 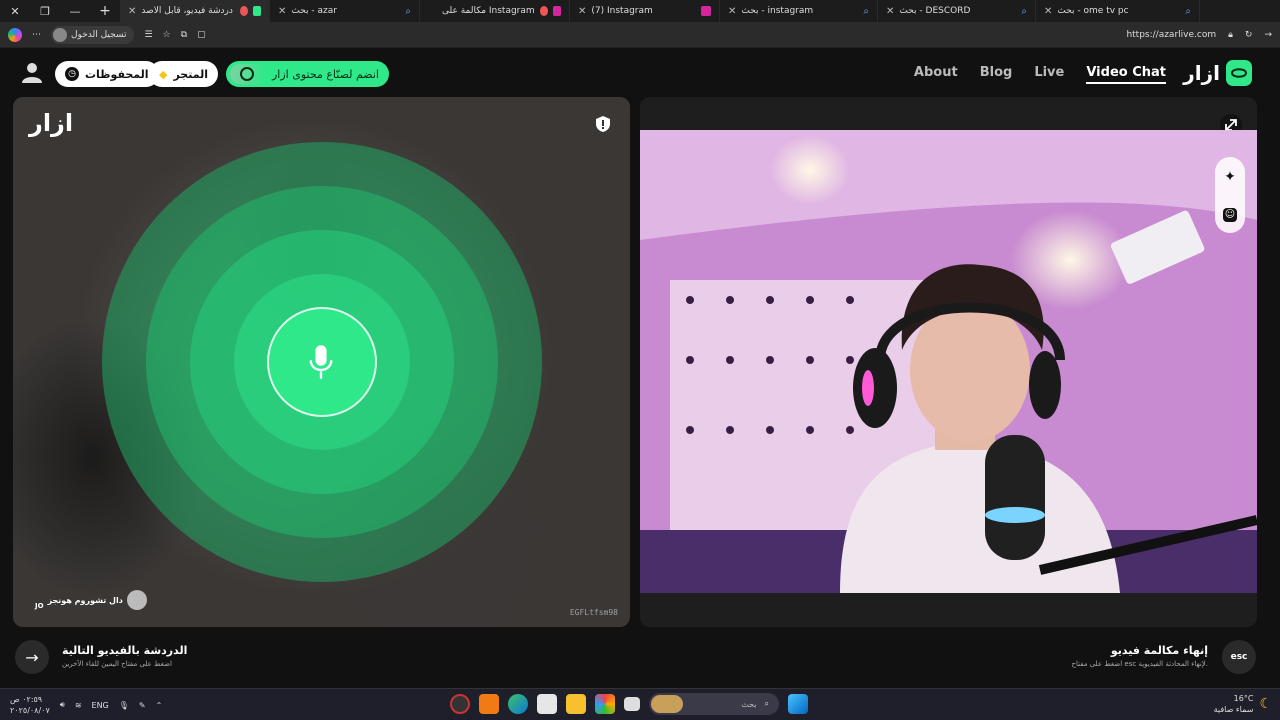 What do you see at coordinates (107, 74) in the screenshot?
I see `saved-button: ◷ المحفوظات` at bounding box center [107, 74].